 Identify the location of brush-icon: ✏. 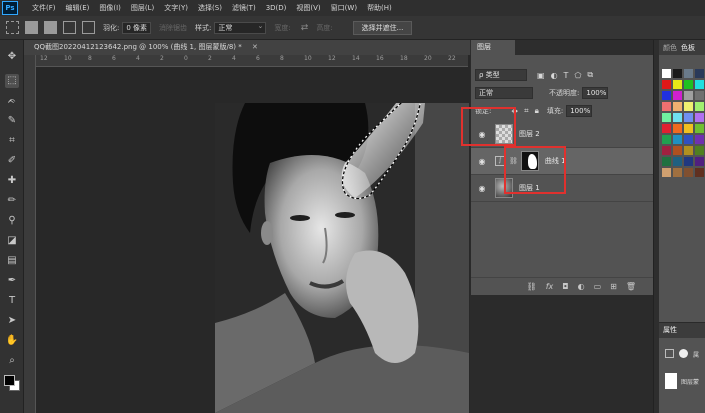
(12, 201).